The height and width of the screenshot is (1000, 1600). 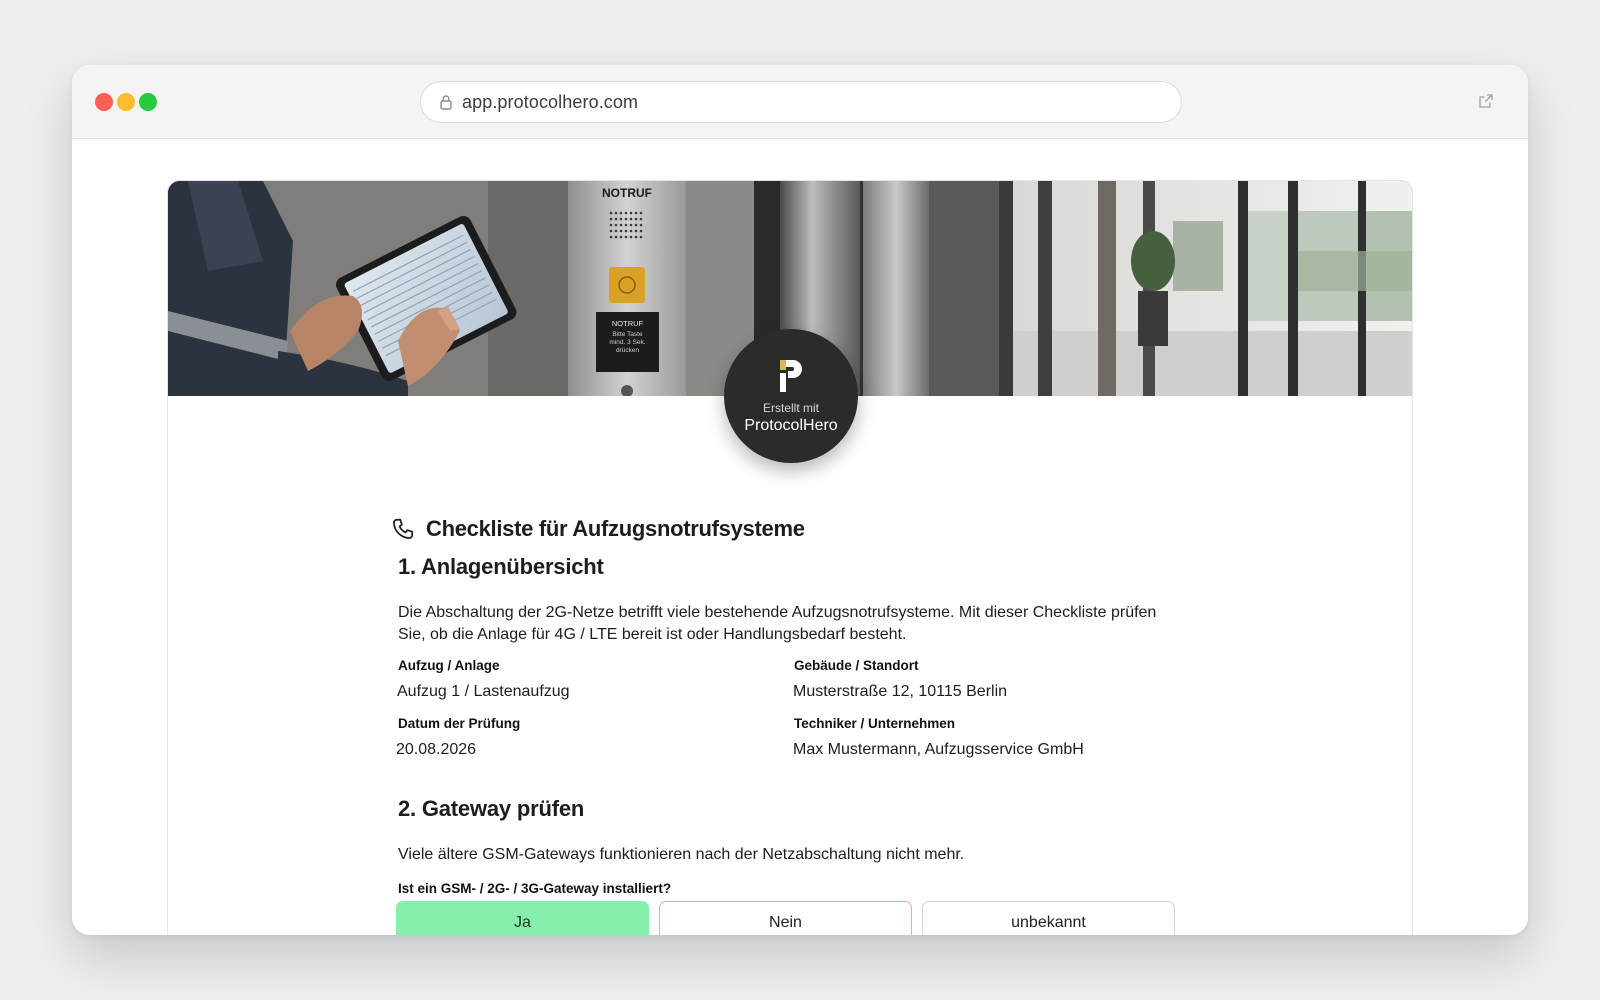 I want to click on field-value-gebaeude: Musterstraße 12, 10115 Berlin, so click(x=900, y=692).